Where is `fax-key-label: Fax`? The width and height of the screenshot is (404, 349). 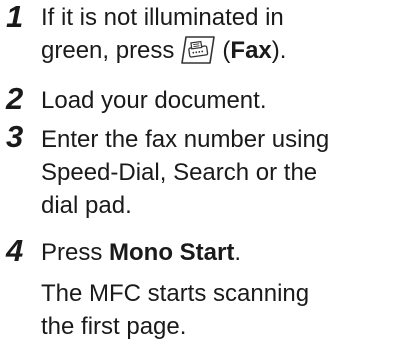 fax-key-label: Fax is located at coordinates (251, 50).